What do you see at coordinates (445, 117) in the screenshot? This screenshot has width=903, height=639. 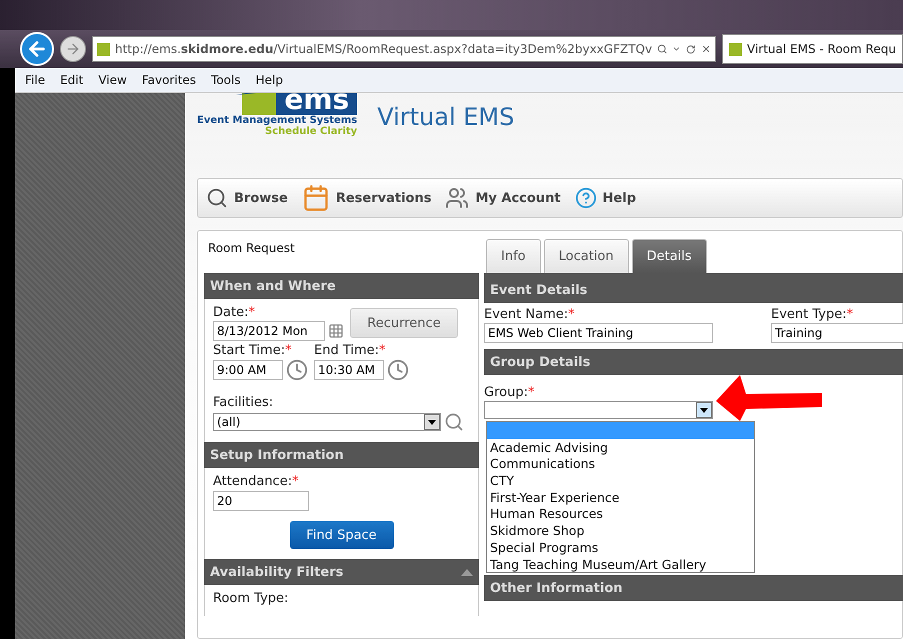 I see `app-title: Virtual EMS` at bounding box center [445, 117].